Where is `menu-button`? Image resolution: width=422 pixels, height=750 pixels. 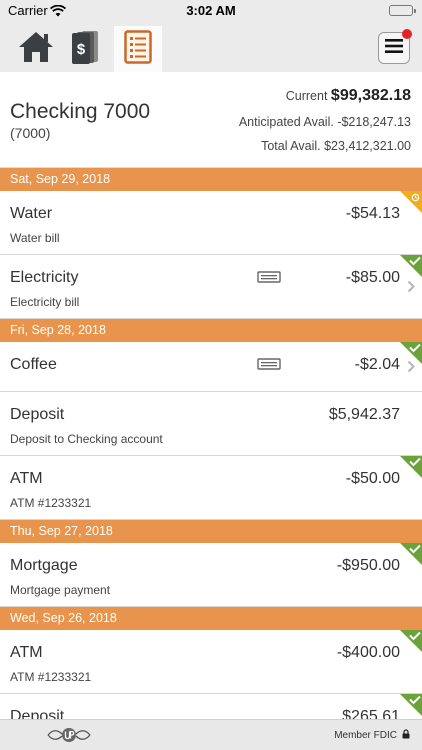 menu-button is located at coordinates (395, 46).